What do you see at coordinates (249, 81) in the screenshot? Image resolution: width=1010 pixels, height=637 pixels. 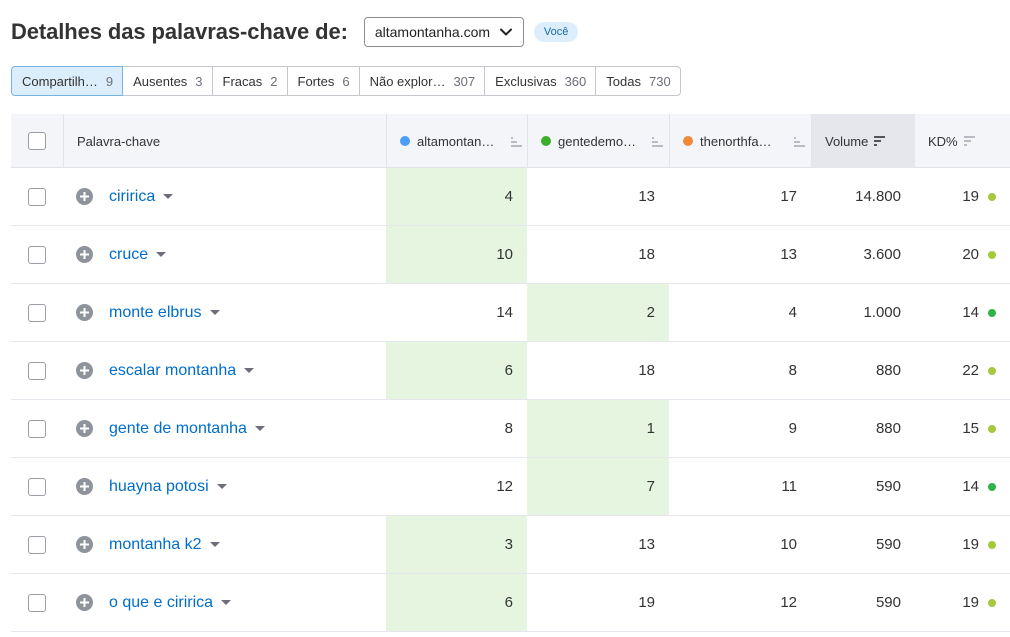 I see `tab-2: Fracas 2` at bounding box center [249, 81].